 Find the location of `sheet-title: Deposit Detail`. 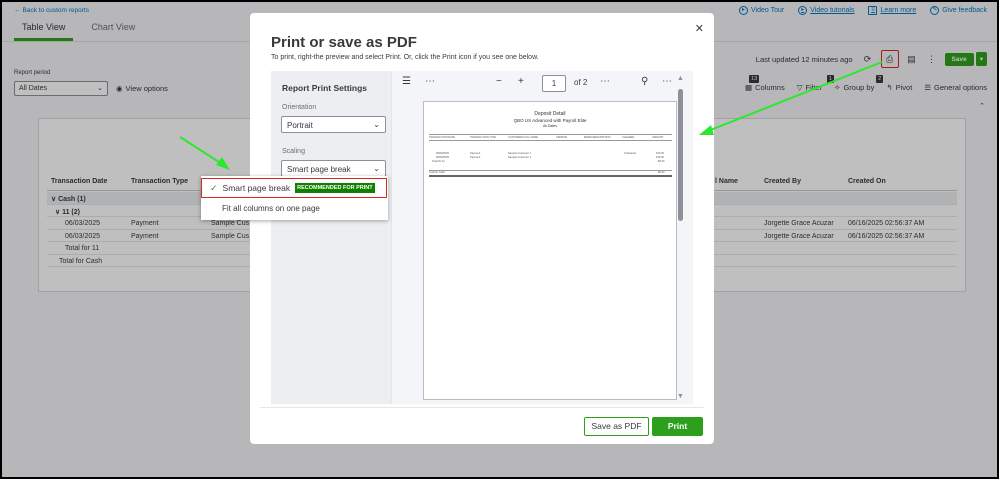

sheet-title: Deposit Detail is located at coordinates (550, 114).